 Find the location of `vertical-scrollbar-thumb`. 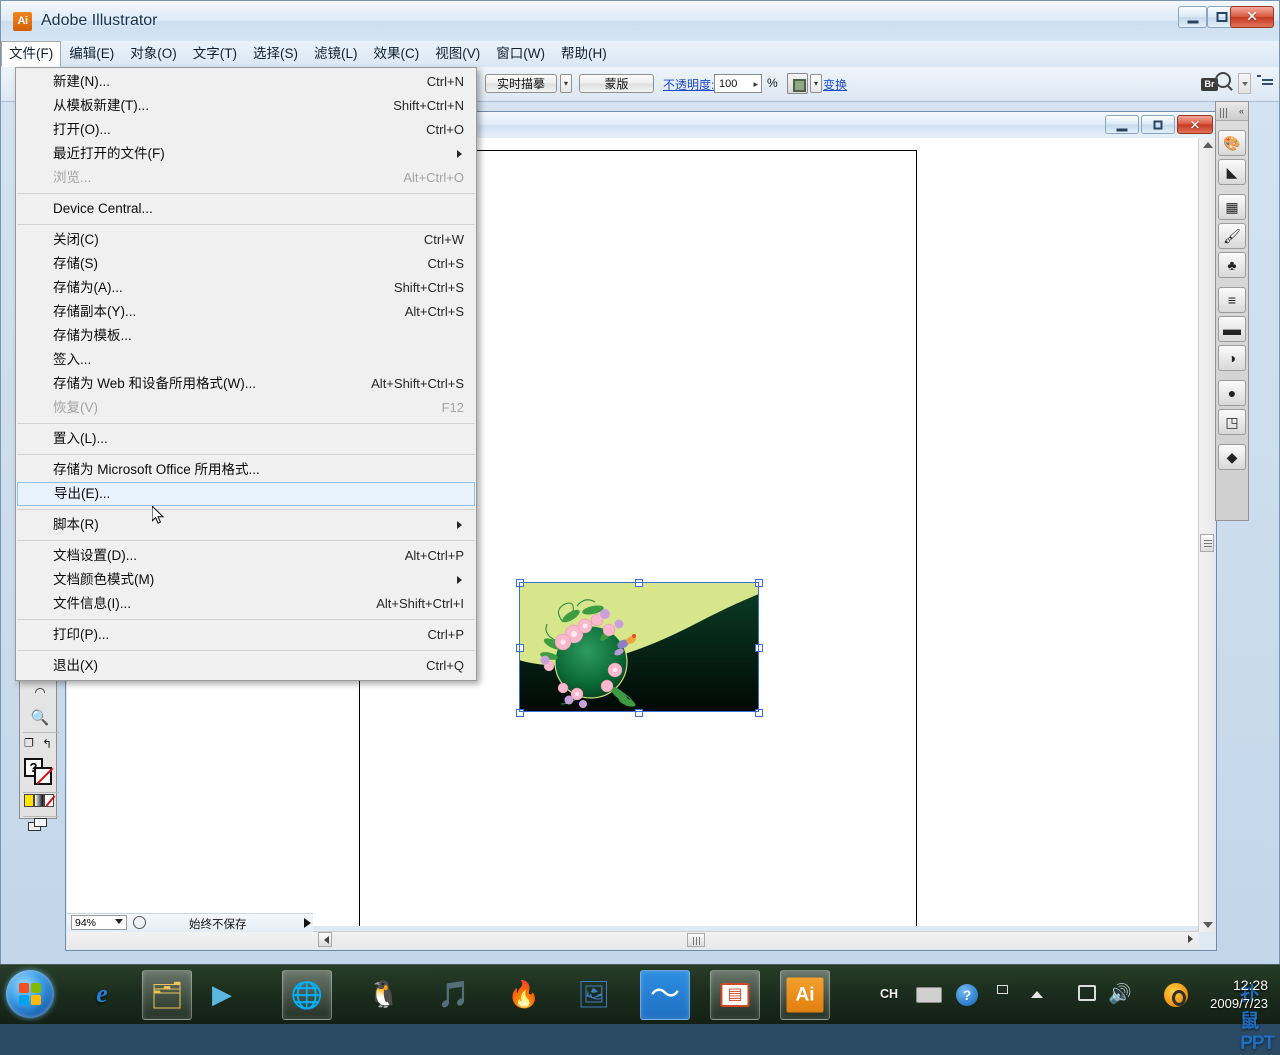

vertical-scrollbar-thumb is located at coordinates (1207, 543).